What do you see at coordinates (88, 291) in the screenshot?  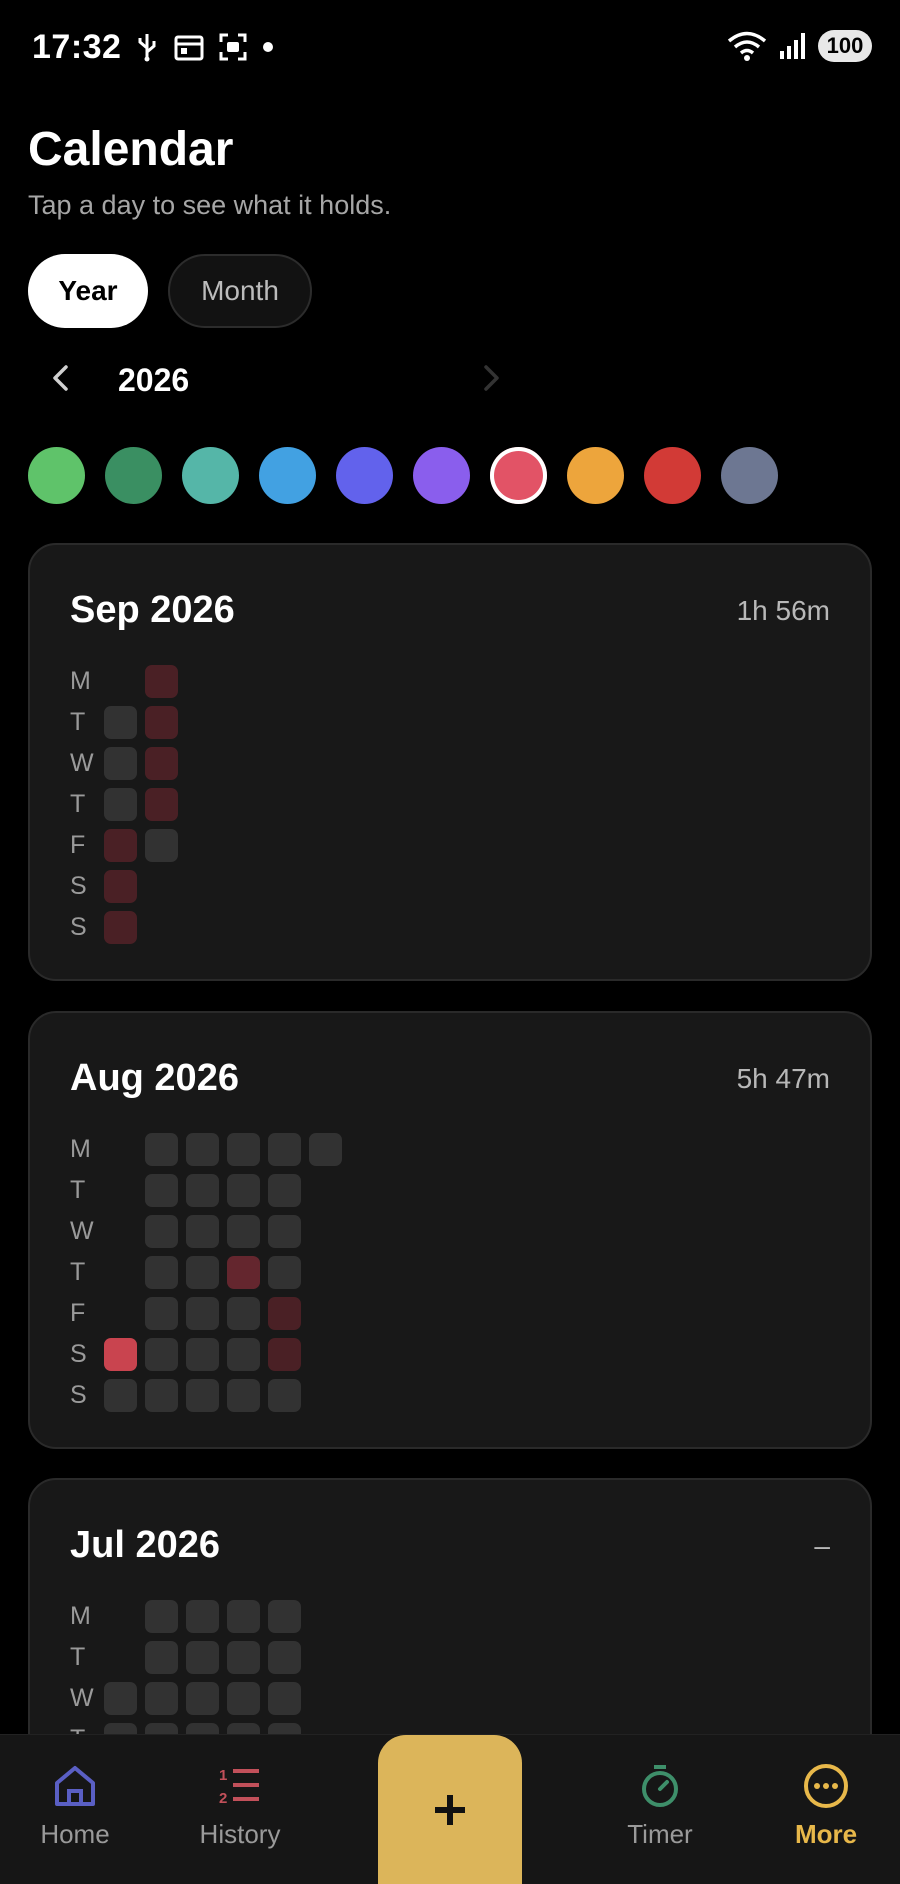 I see `year-view-toggle: Year` at bounding box center [88, 291].